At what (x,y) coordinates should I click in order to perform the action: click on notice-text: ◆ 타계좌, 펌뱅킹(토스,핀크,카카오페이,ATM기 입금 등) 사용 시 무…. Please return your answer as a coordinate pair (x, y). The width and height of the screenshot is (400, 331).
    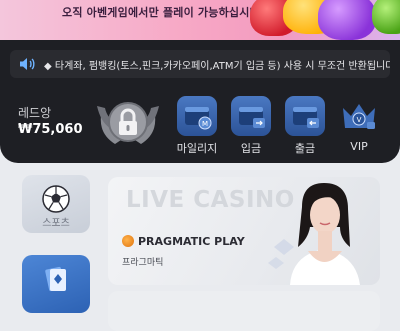
    Looking at the image, I should click on (217, 66).